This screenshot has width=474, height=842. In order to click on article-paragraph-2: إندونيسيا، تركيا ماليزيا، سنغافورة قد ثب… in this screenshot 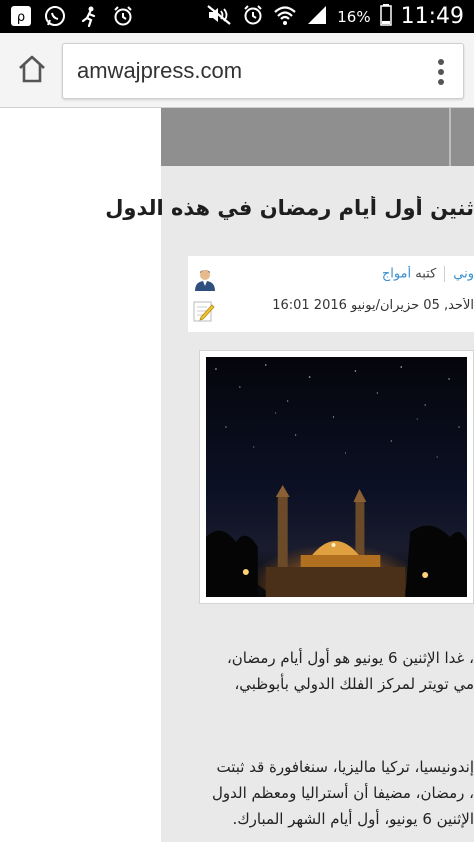, I will do `click(334, 793)`.